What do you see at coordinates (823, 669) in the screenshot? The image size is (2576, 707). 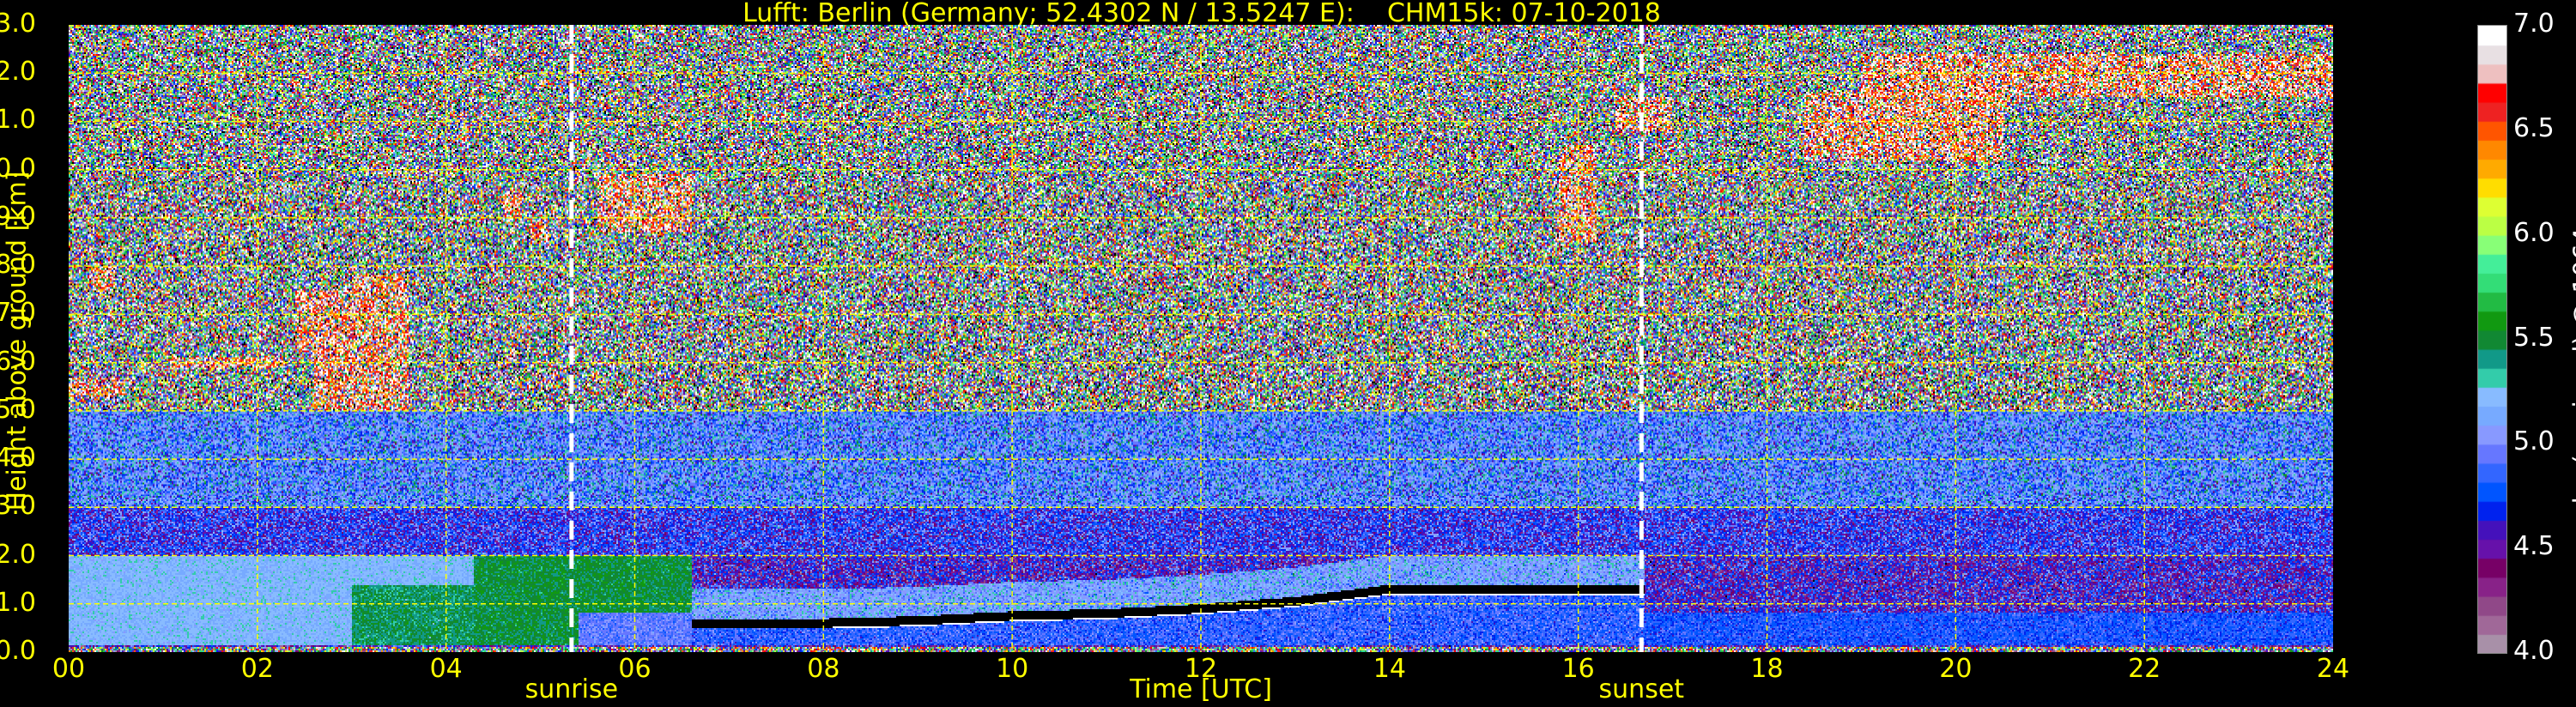 I see `x-tick-label: 08` at bounding box center [823, 669].